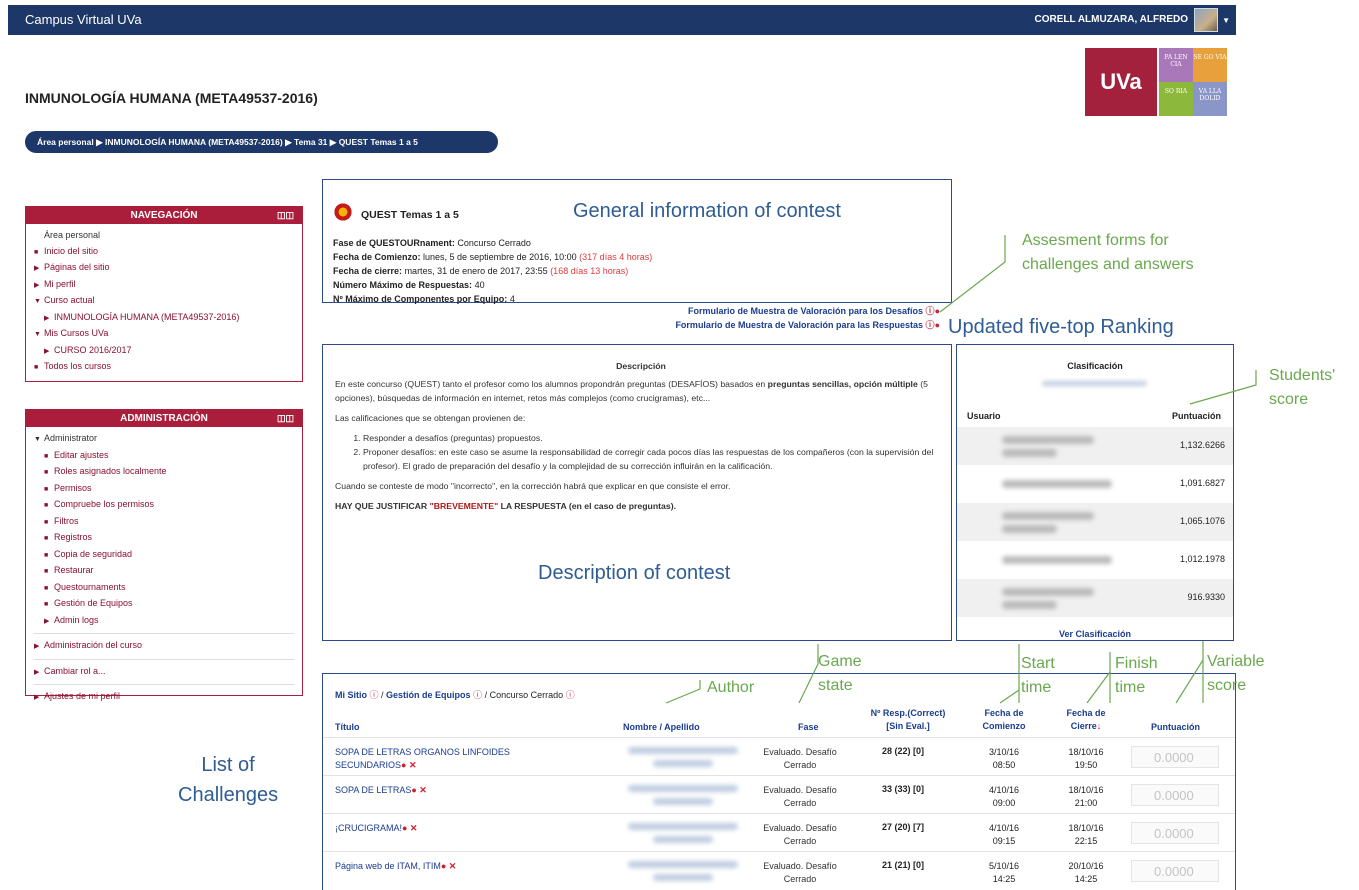 The width and height of the screenshot is (1359, 890). Describe the element at coordinates (164, 555) in the screenshot. I see `sidebar-item: ■ Copia de seguridad` at that location.